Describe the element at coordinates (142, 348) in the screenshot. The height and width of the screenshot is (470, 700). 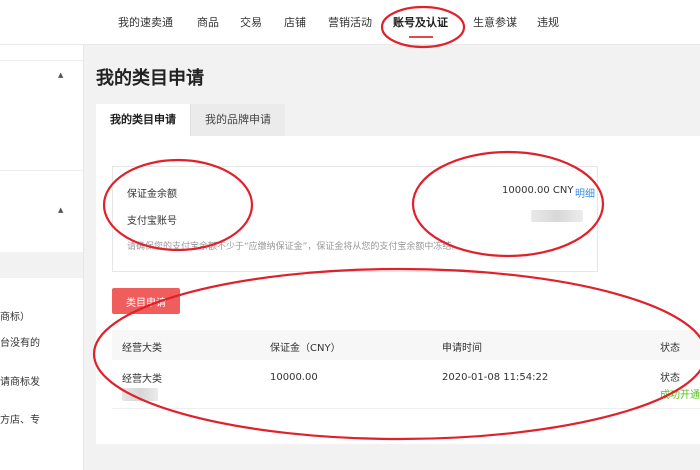
I see `column-header-category: 经营大类` at that location.